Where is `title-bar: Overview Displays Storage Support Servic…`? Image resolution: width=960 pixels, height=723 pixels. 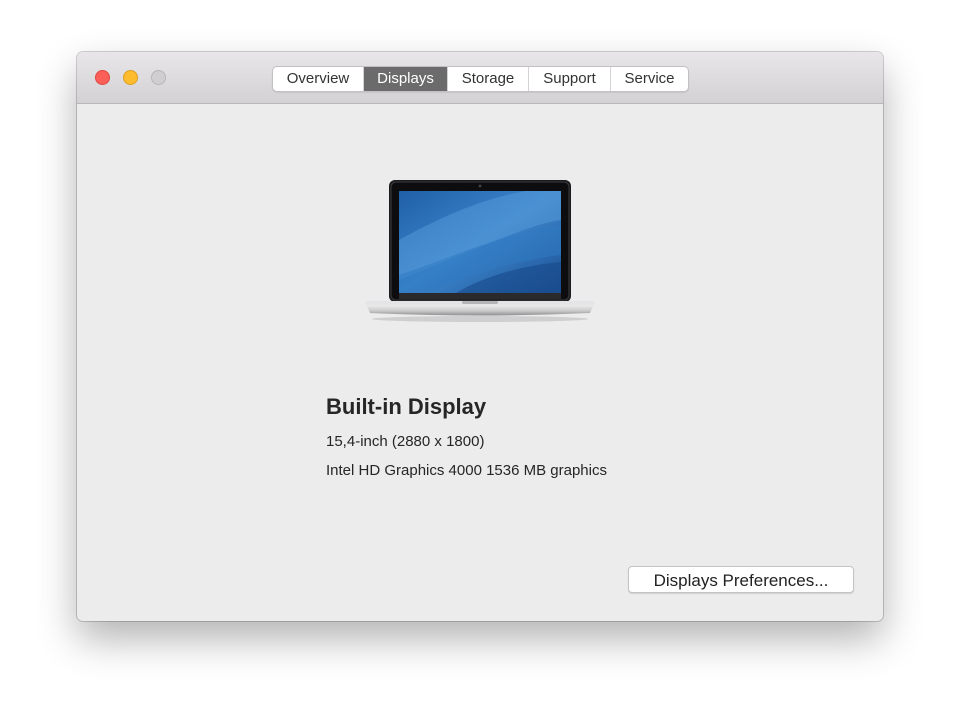 title-bar: Overview Displays Storage Support Servic… is located at coordinates (480, 78).